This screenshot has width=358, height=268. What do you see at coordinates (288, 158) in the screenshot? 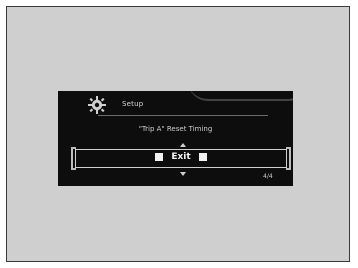
I see `right-bracket` at bounding box center [288, 158].